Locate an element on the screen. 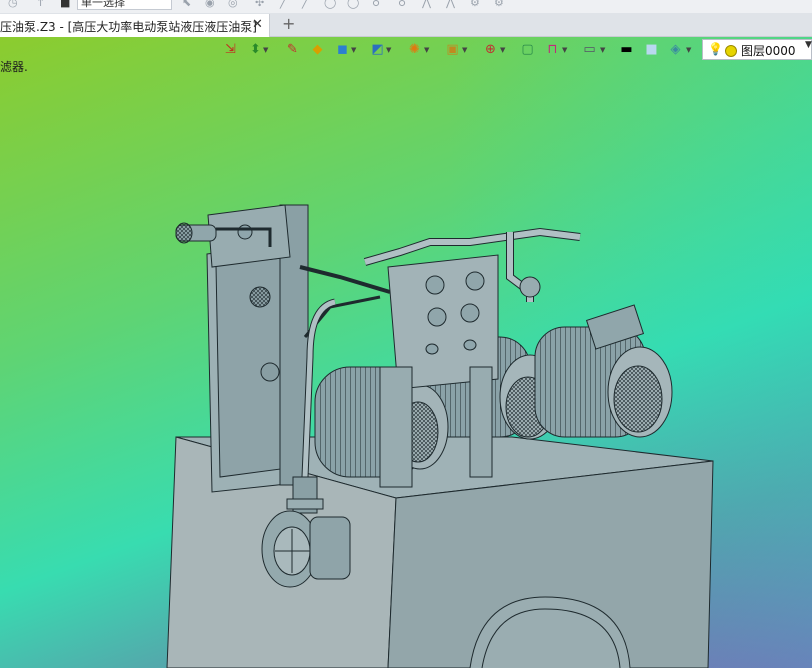 The image size is (812, 668). selection-mode-select: 单一选择 is located at coordinates (124, 5).